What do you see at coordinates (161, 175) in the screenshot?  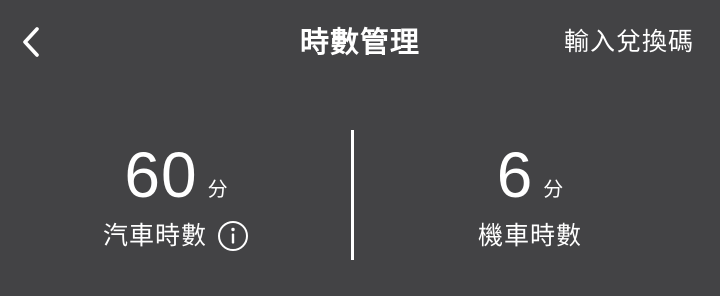 I see `car-hours-value: 60` at bounding box center [161, 175].